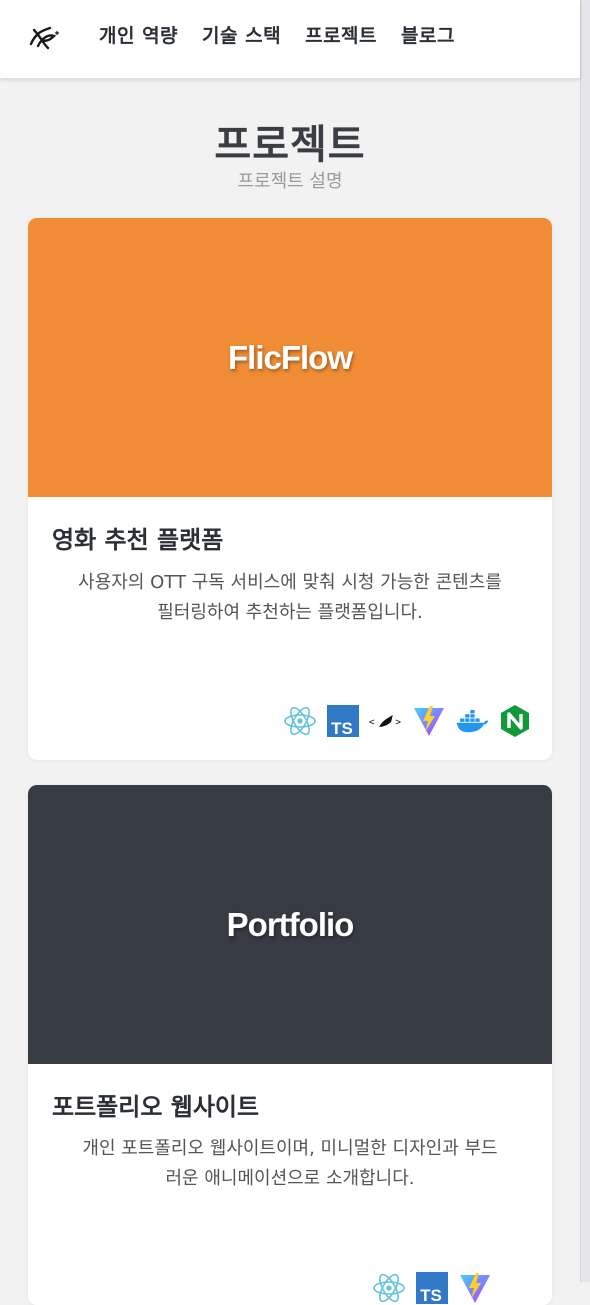 The image size is (590, 1305). Describe the element at coordinates (241, 34) in the screenshot. I see `nav-item-tech-stack: 기술 스택` at that location.